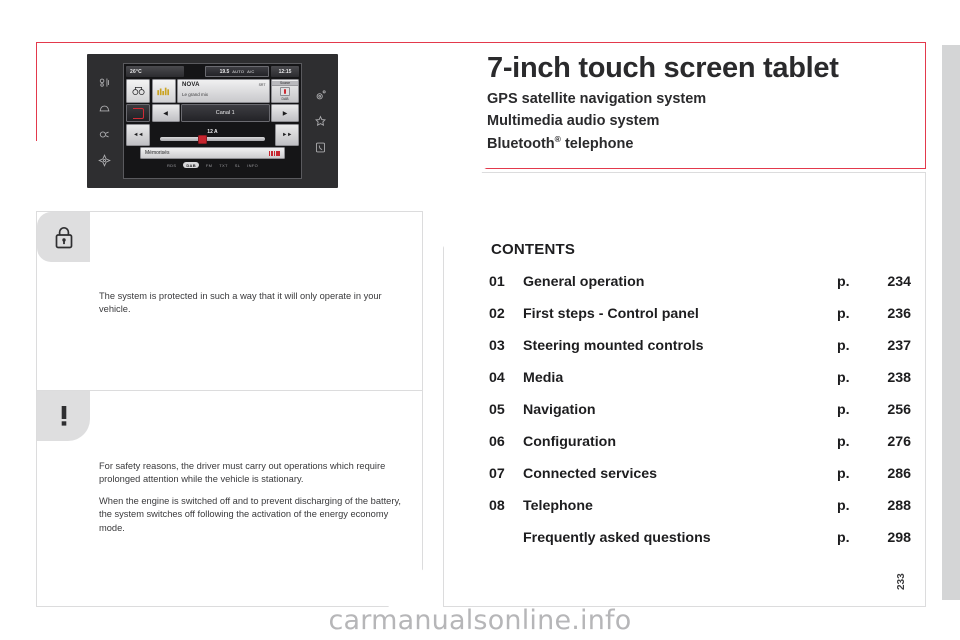  I want to click on previous-band-button: ◀, so click(165, 113).